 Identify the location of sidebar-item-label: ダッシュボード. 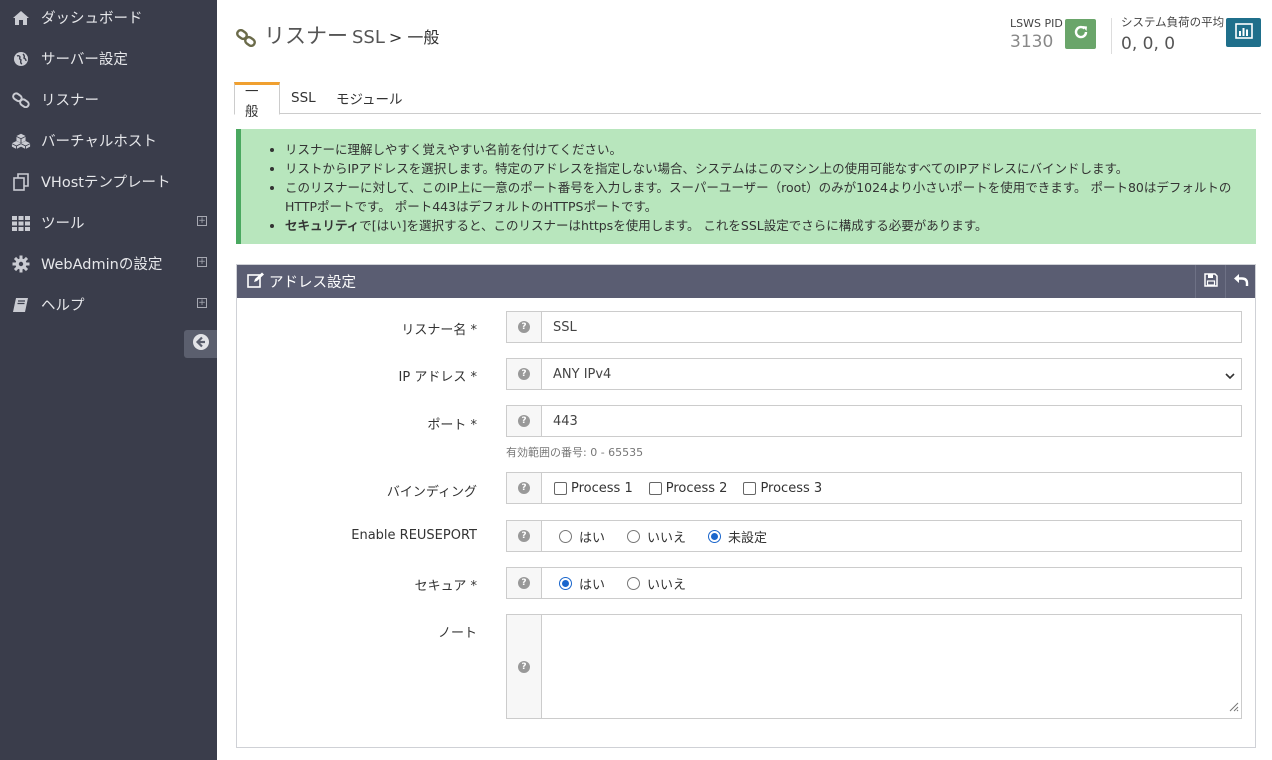
(92, 19).